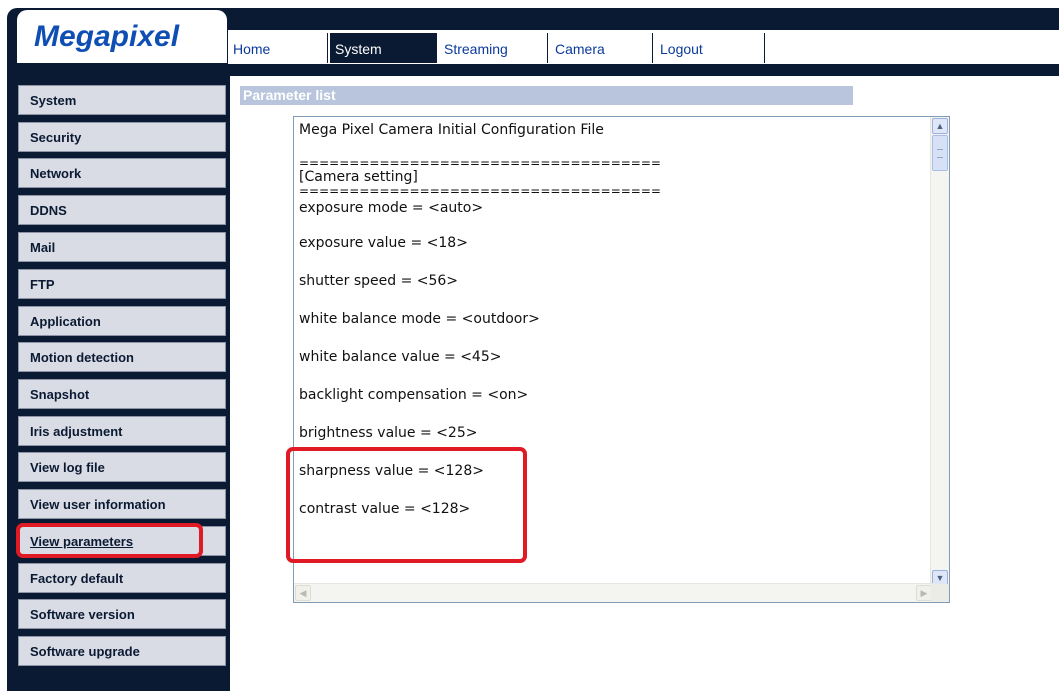 Image resolution: width=1064 pixels, height=691 pixels. I want to click on param-line: white balance value = <45>, so click(400, 357).